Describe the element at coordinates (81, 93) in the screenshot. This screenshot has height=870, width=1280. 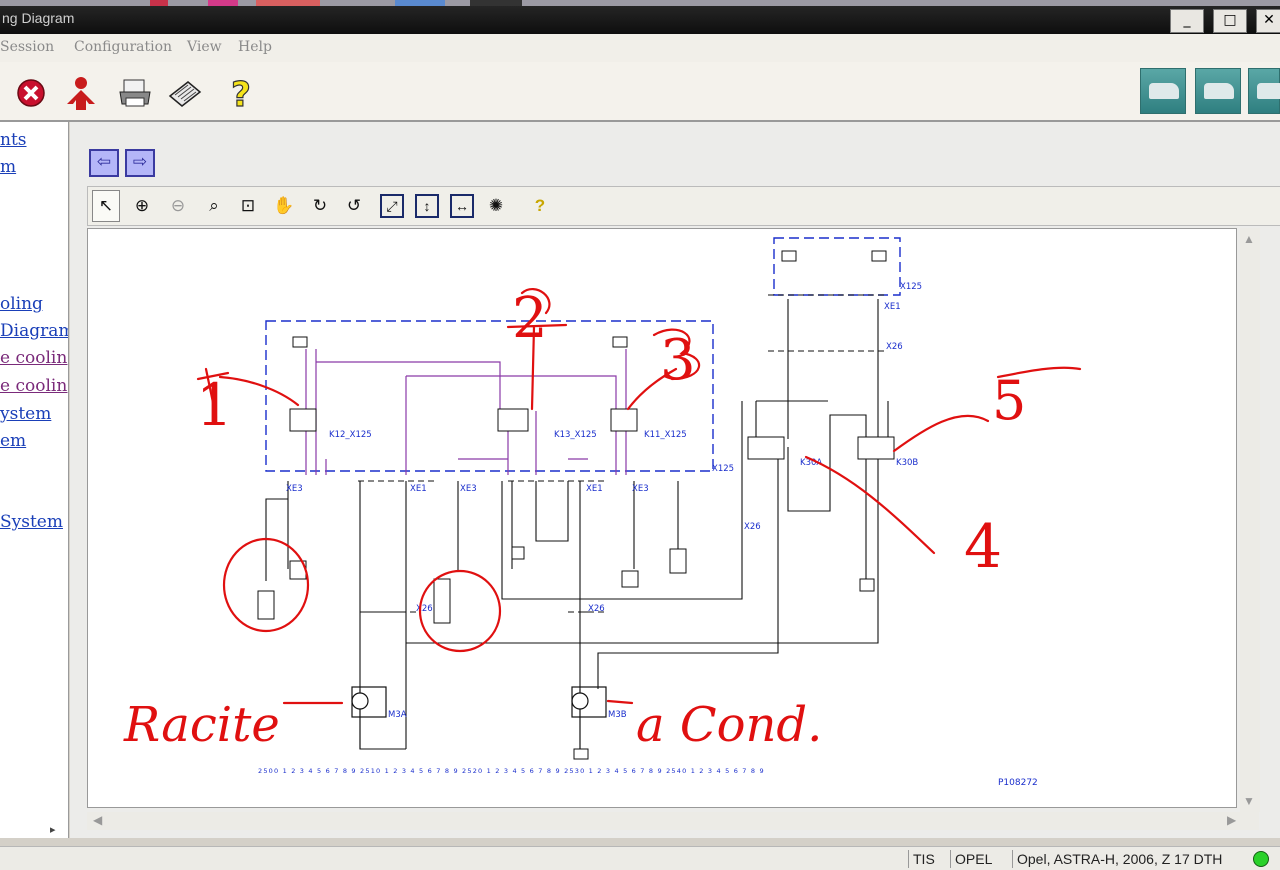
I see `person-icon` at that location.